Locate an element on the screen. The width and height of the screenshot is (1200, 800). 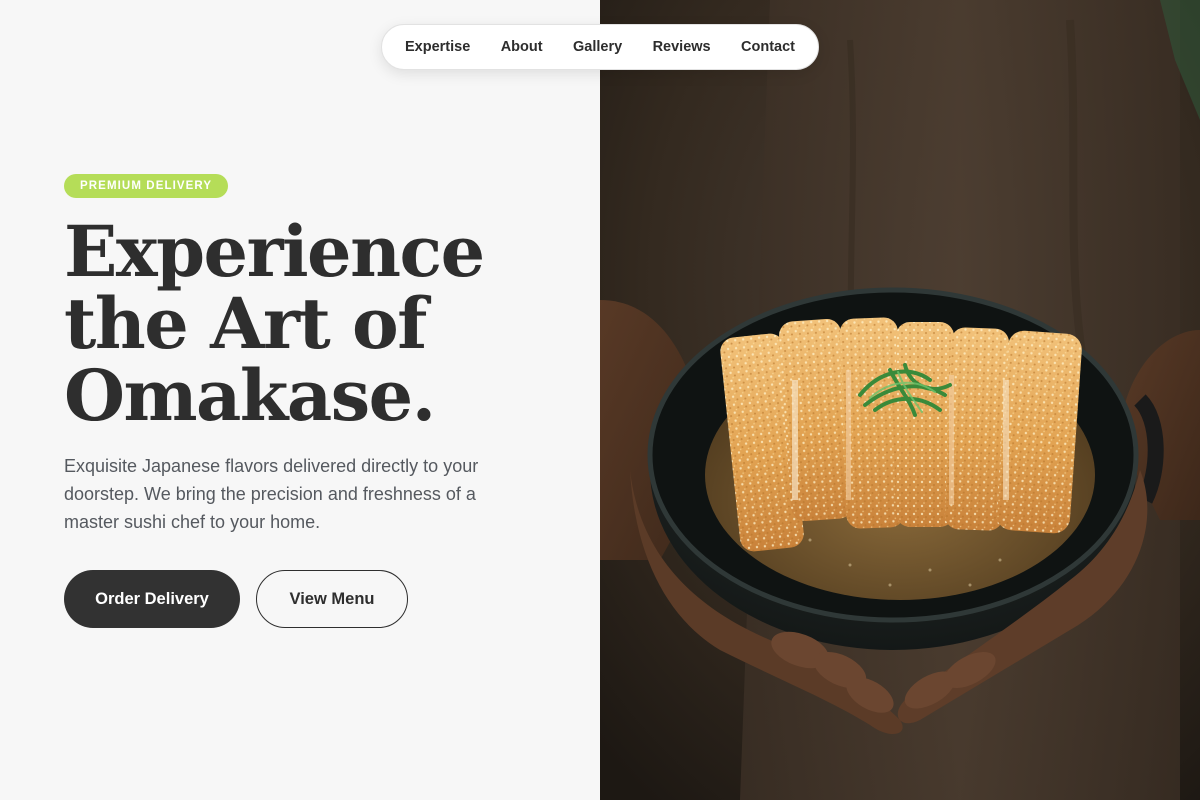
nav-link-reviews: Reviews is located at coordinates (682, 47).